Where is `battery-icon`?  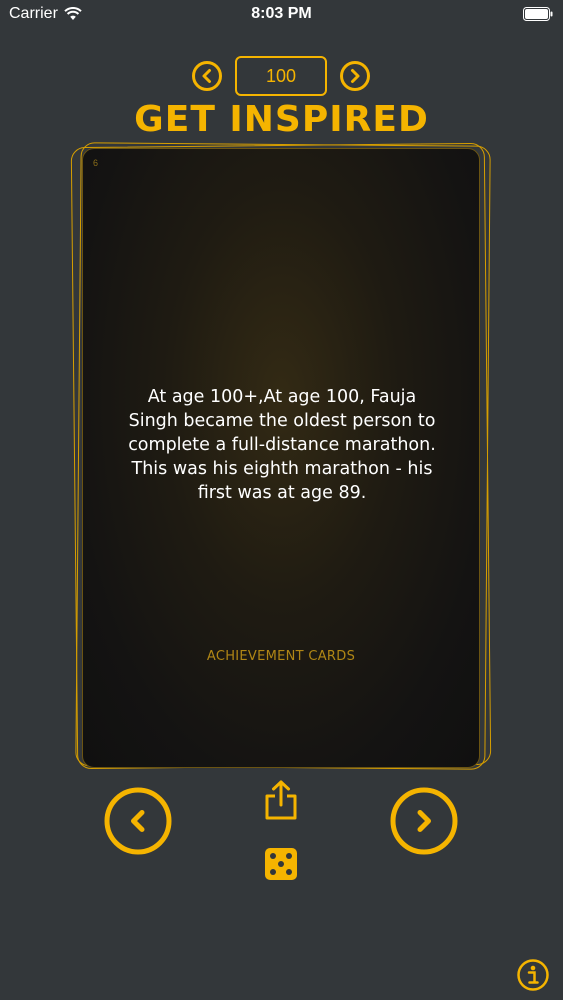 battery-icon is located at coordinates (538, 14).